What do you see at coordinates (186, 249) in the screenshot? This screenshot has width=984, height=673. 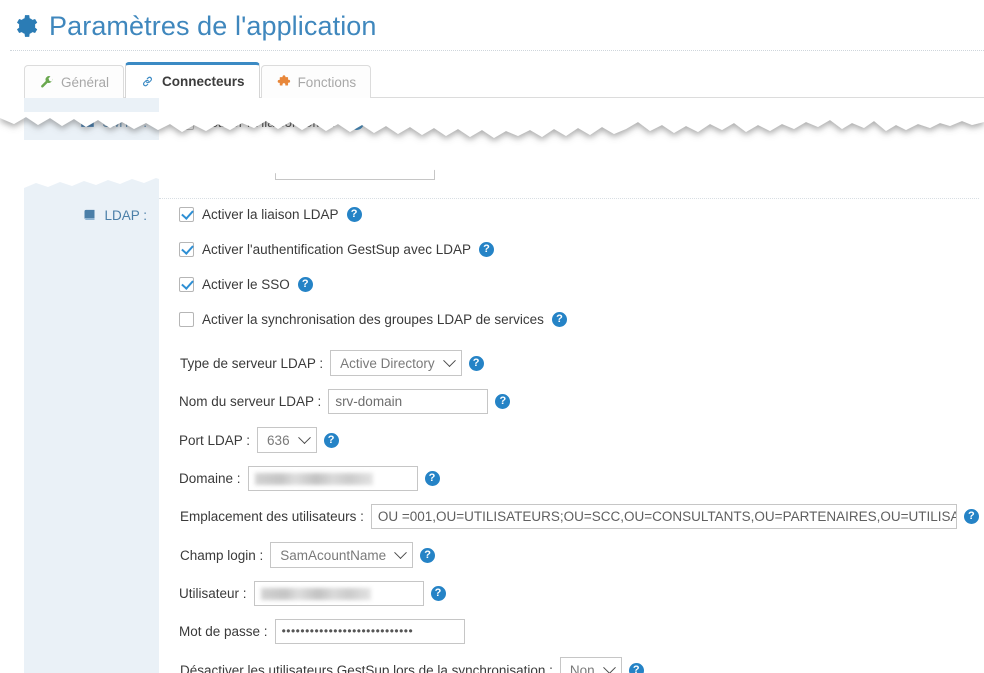 I see `ldap-auth-checkbox` at bounding box center [186, 249].